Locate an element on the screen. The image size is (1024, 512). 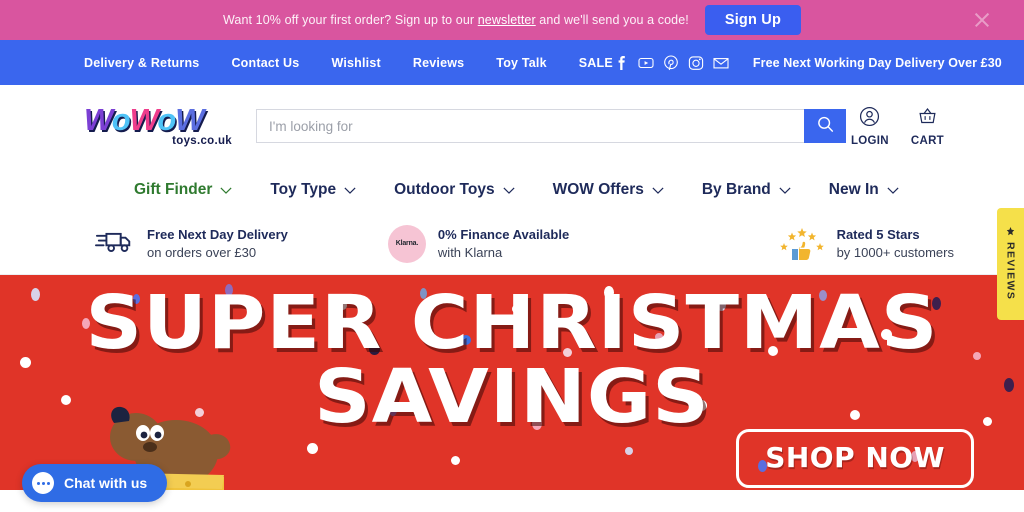
thumbs-up-stars-icon is located at coordinates (802, 244).